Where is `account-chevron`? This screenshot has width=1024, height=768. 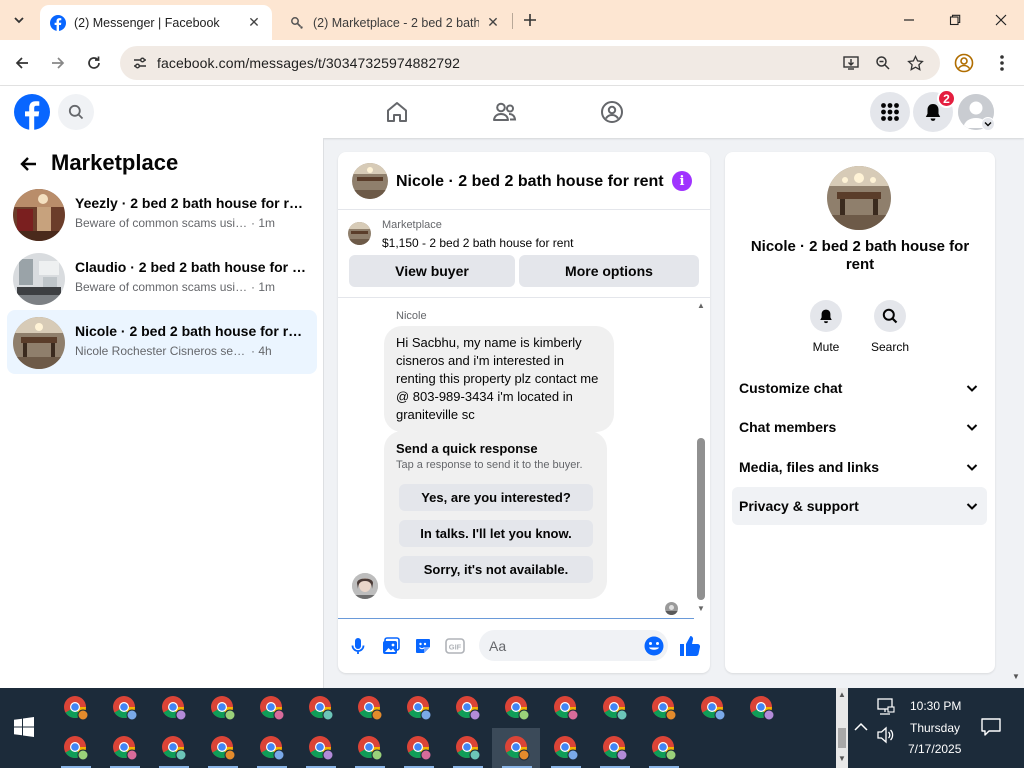
account-chevron is located at coordinates (988, 124).